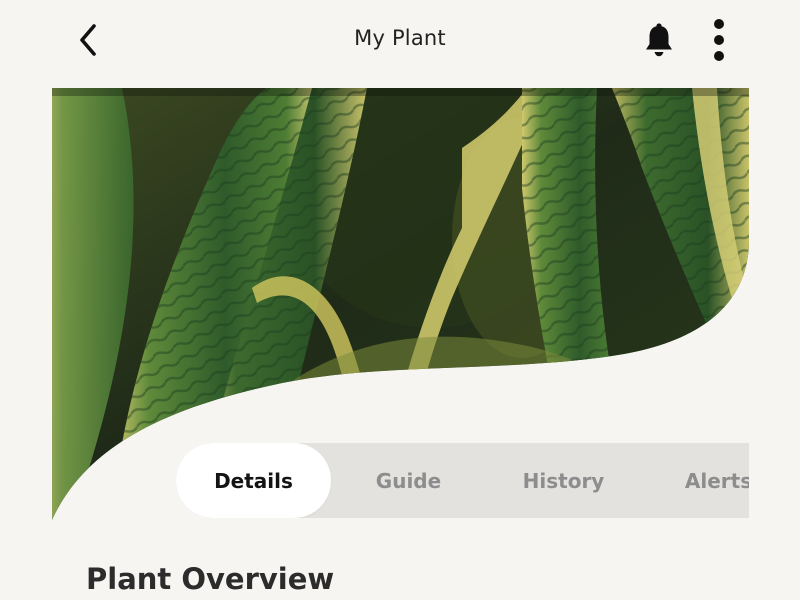 This screenshot has height=600, width=800. I want to click on tab-bar: Details Guide History Alerts, so click(462, 480).